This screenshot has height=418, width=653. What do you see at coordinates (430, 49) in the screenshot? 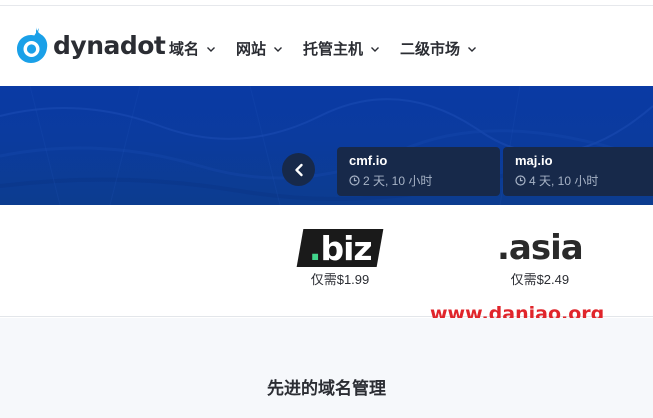
I see `nav-item-label: 二级市场` at bounding box center [430, 49].